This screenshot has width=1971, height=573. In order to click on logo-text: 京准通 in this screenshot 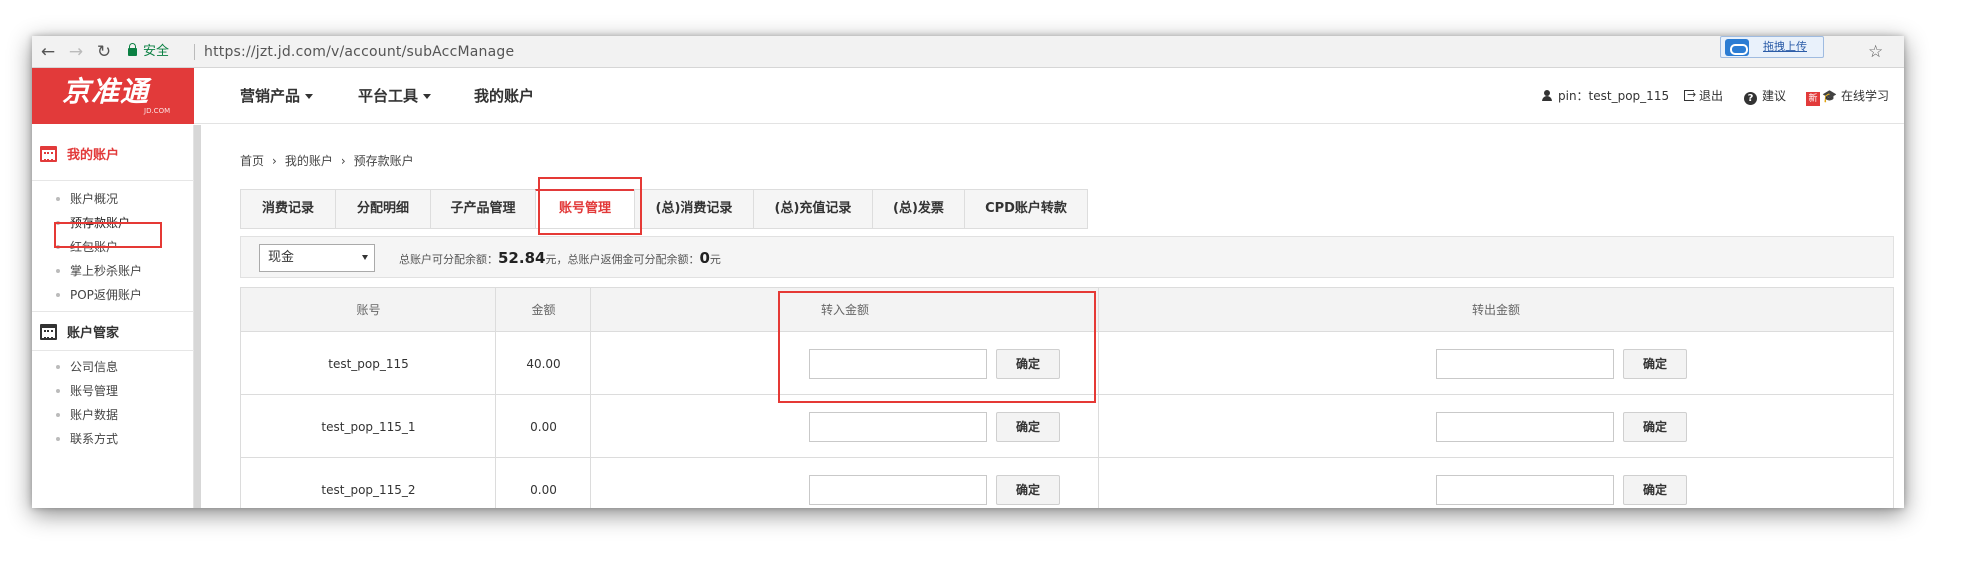, I will do `click(106, 91)`.